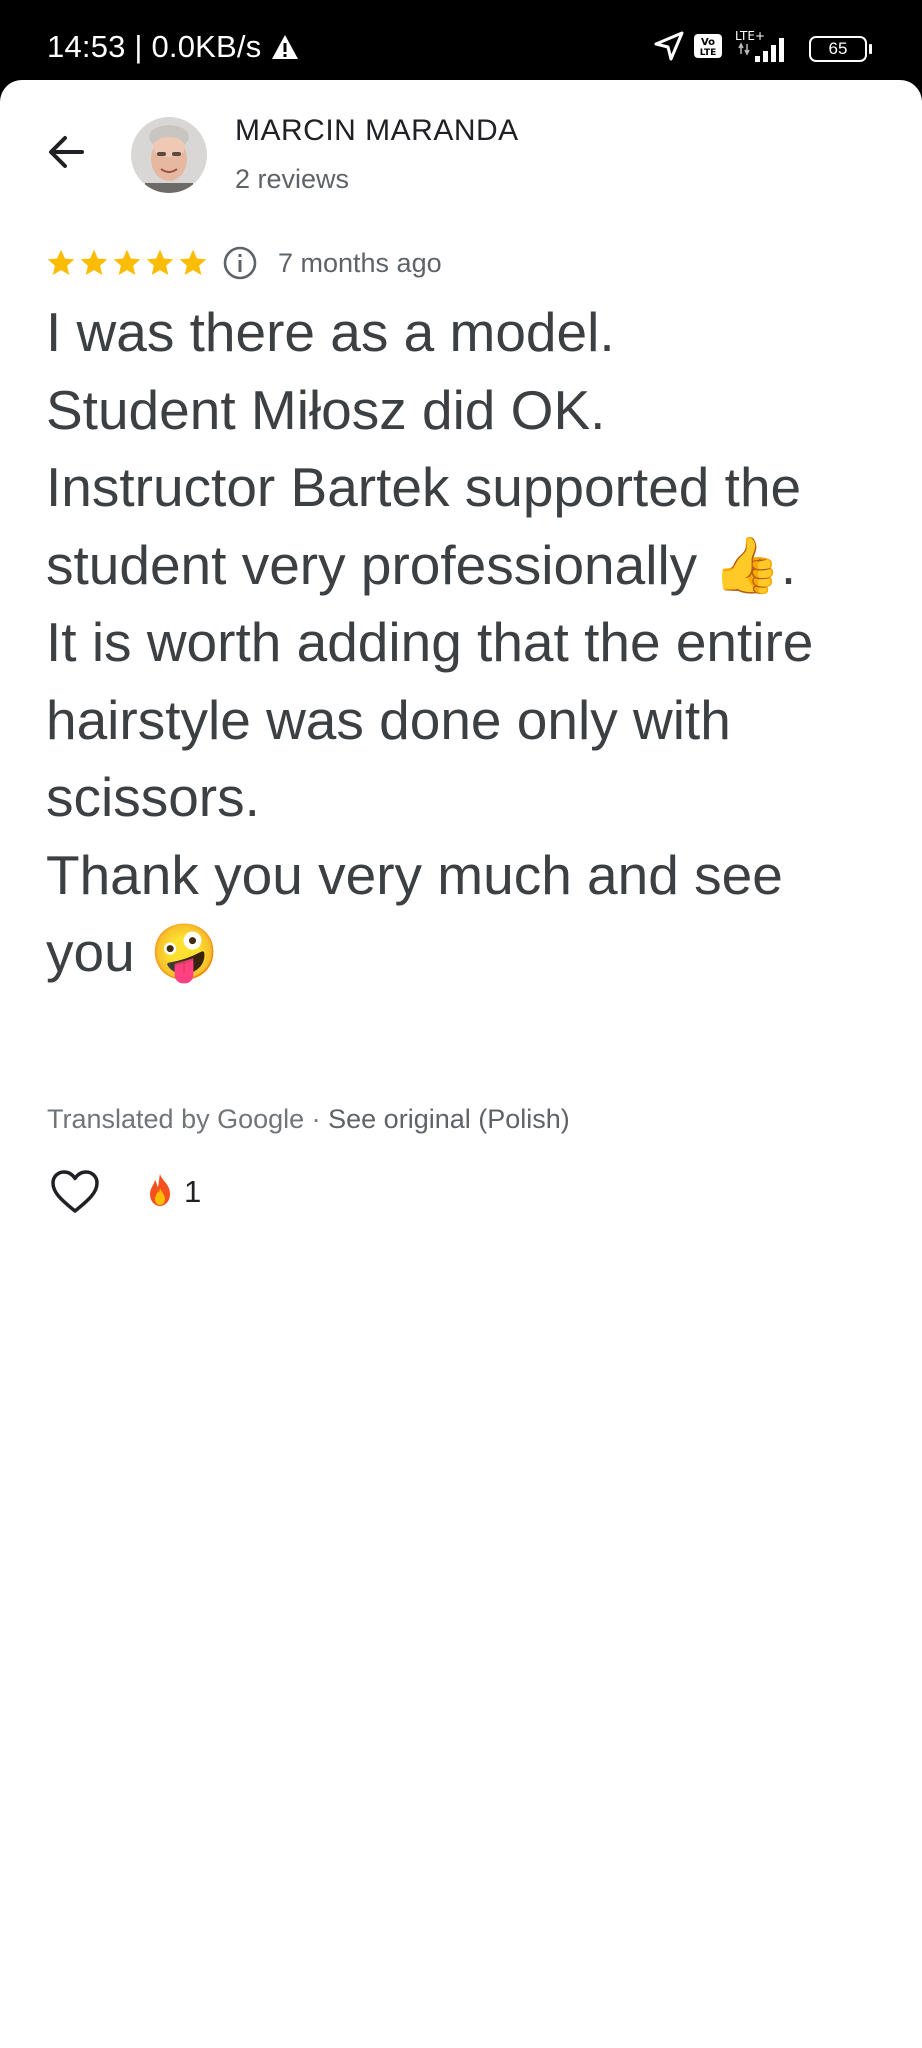  I want to click on translated-by-label: Translated by Google ·, so click(188, 1119).